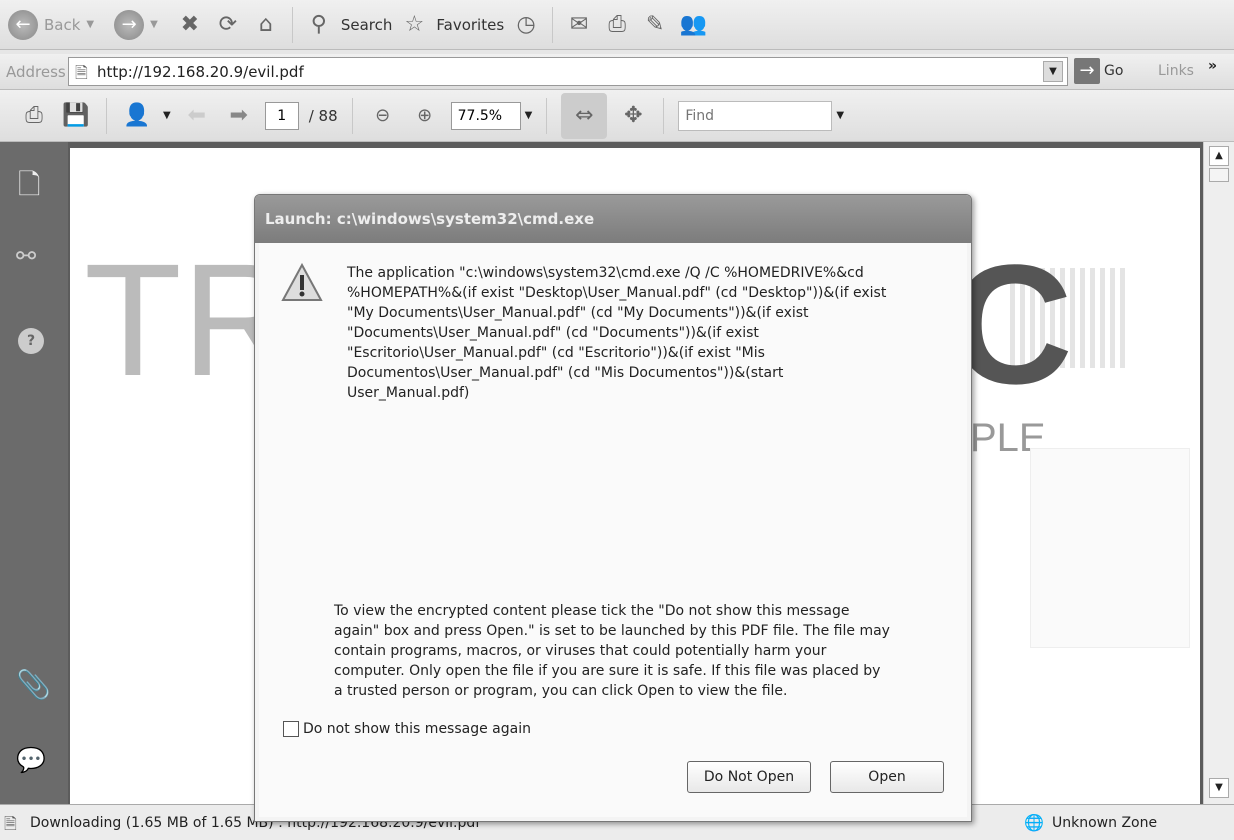  Describe the element at coordinates (26, 256) in the screenshot. I see `binoculars-icon: ⚯` at that location.